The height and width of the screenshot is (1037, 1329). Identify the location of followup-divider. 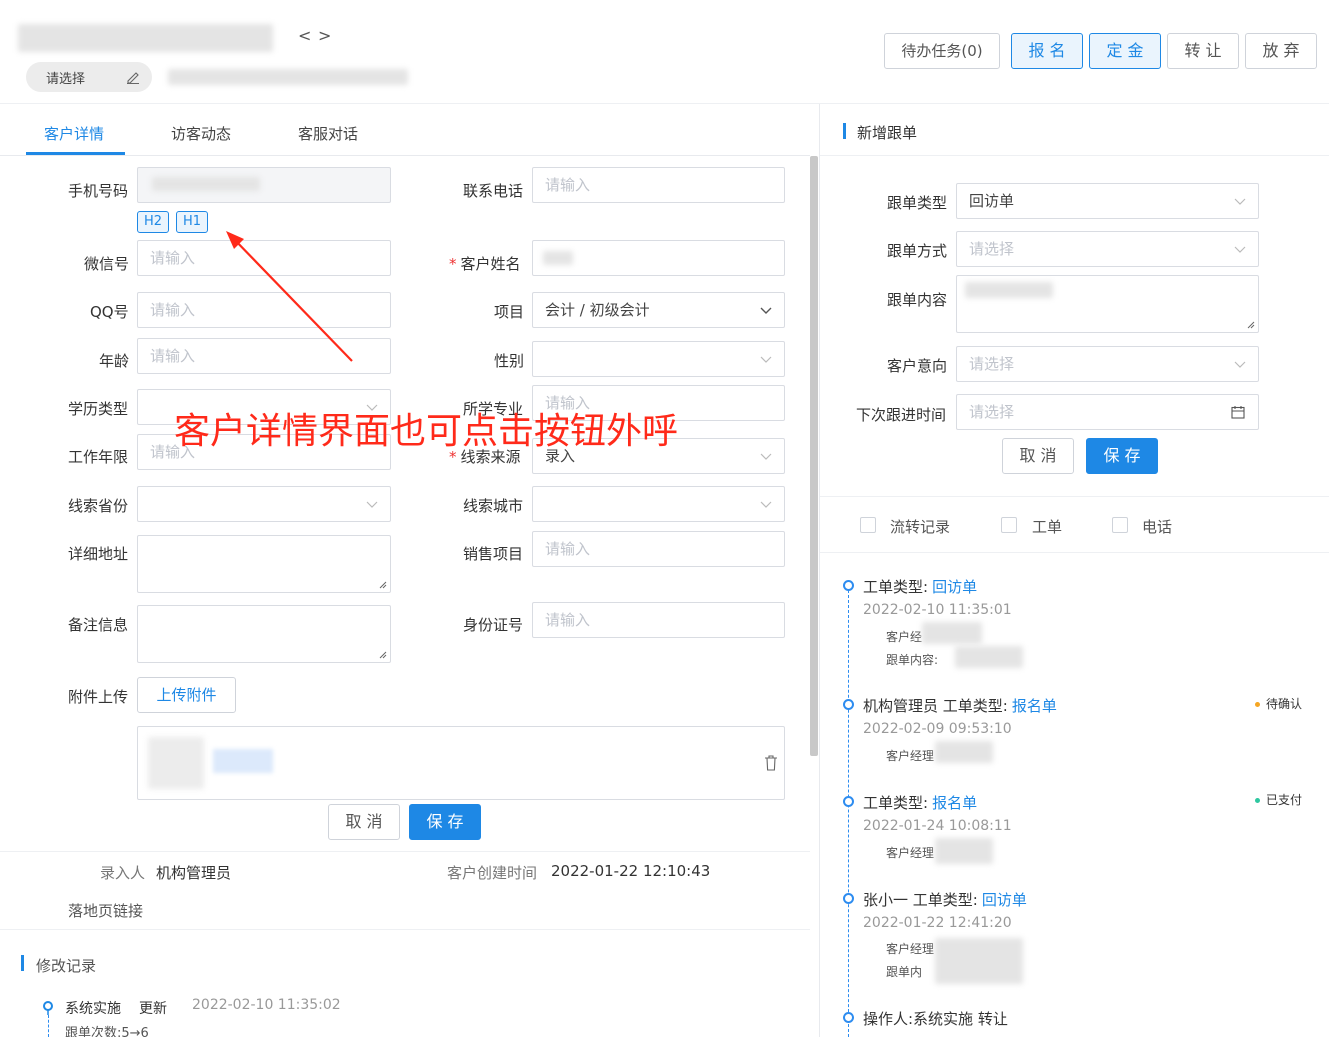
(1074, 496).